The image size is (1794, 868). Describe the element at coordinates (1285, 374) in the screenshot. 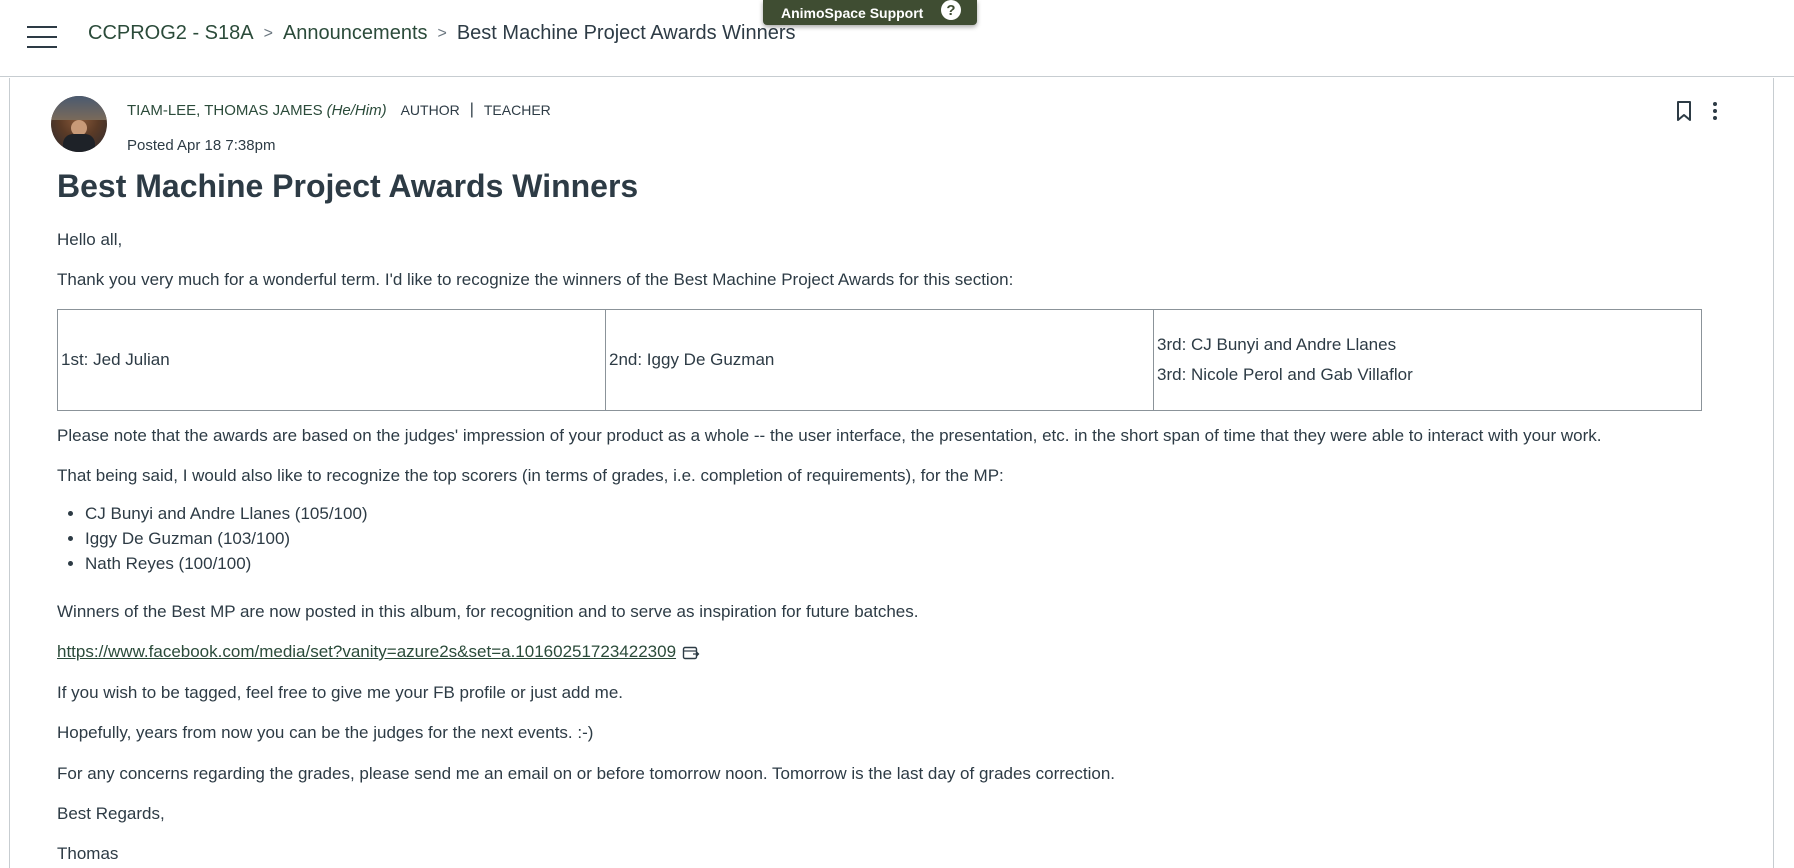

I see `award-third-b: 3rd: Nicole Perol and Gab Villaflor` at that location.